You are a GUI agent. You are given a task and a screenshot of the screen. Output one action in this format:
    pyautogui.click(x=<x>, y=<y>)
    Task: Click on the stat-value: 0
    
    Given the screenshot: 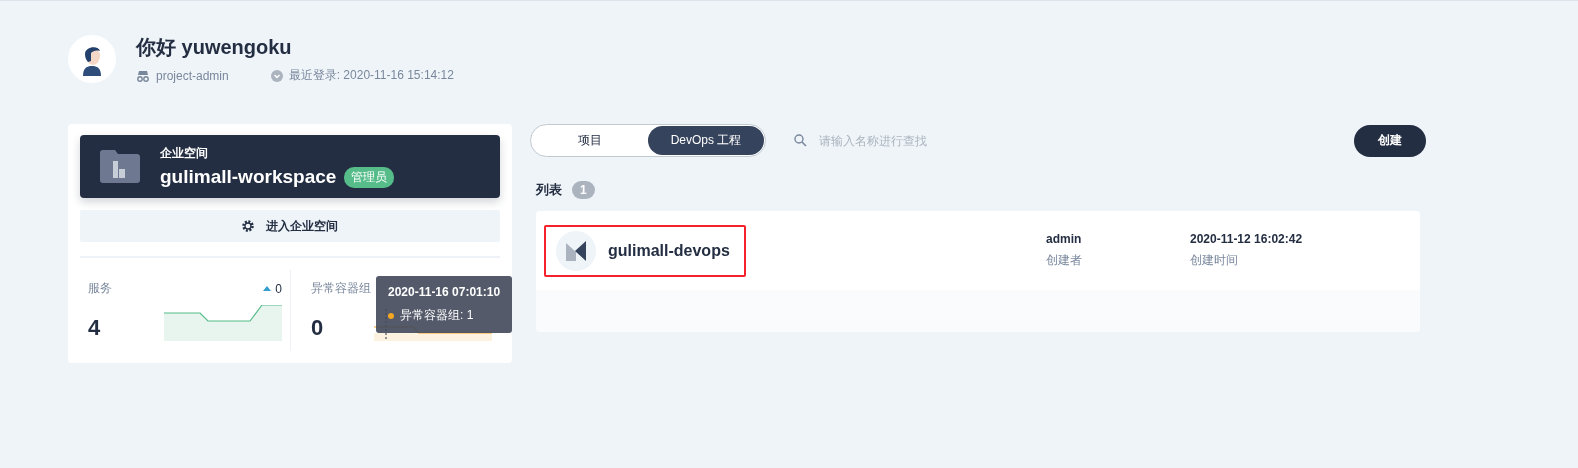 What is the action you would take?
    pyautogui.click(x=317, y=328)
    